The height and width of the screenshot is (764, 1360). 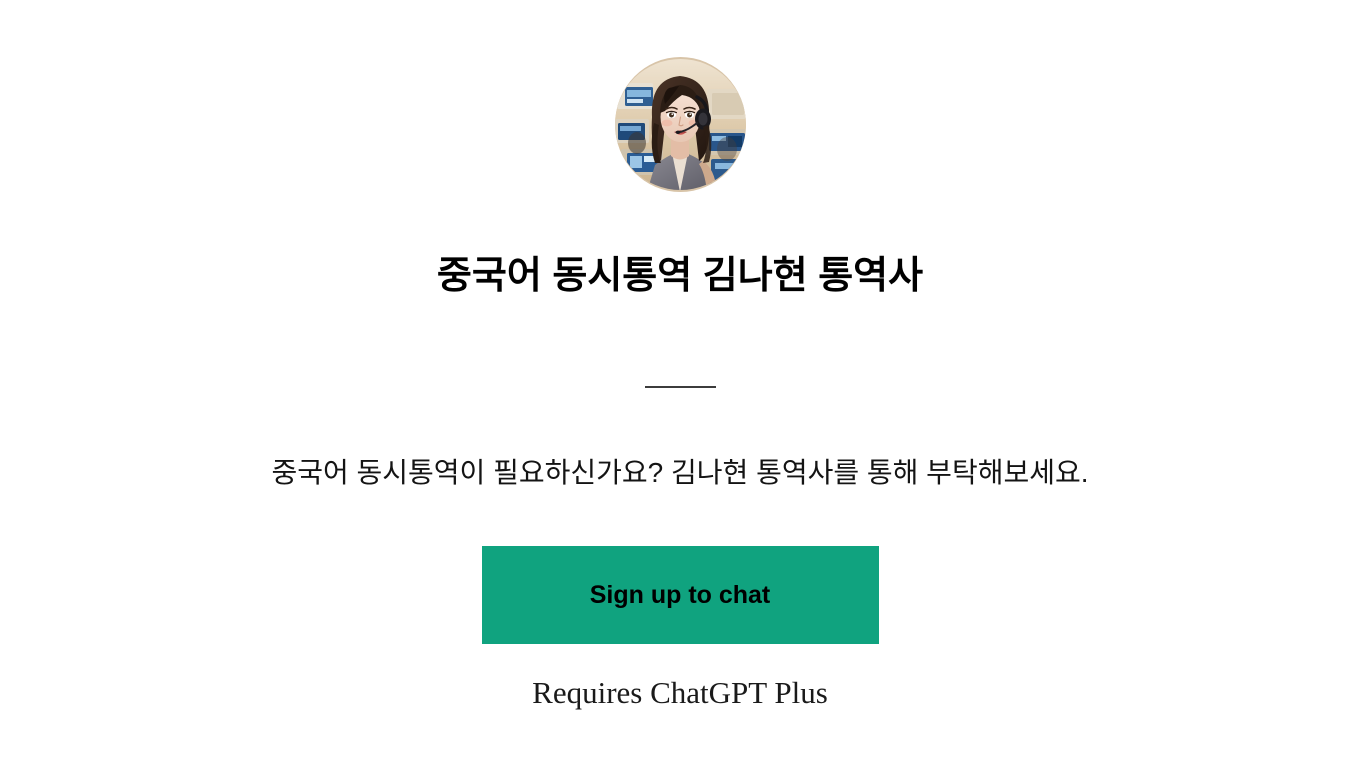 What do you see at coordinates (680, 693) in the screenshot?
I see `requires-plus-note: Requires ChatGPT Plus` at bounding box center [680, 693].